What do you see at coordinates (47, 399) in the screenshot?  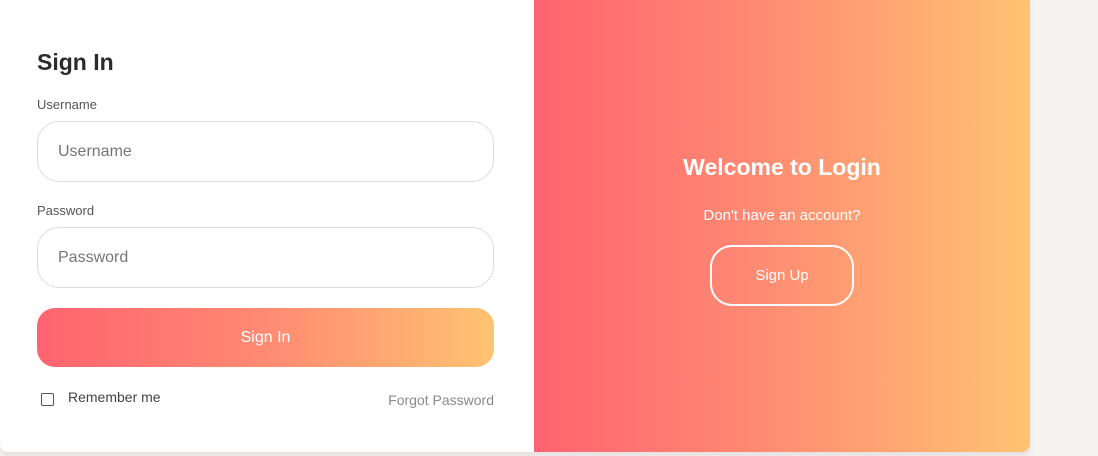 I see `remember-me-checkbox` at bounding box center [47, 399].